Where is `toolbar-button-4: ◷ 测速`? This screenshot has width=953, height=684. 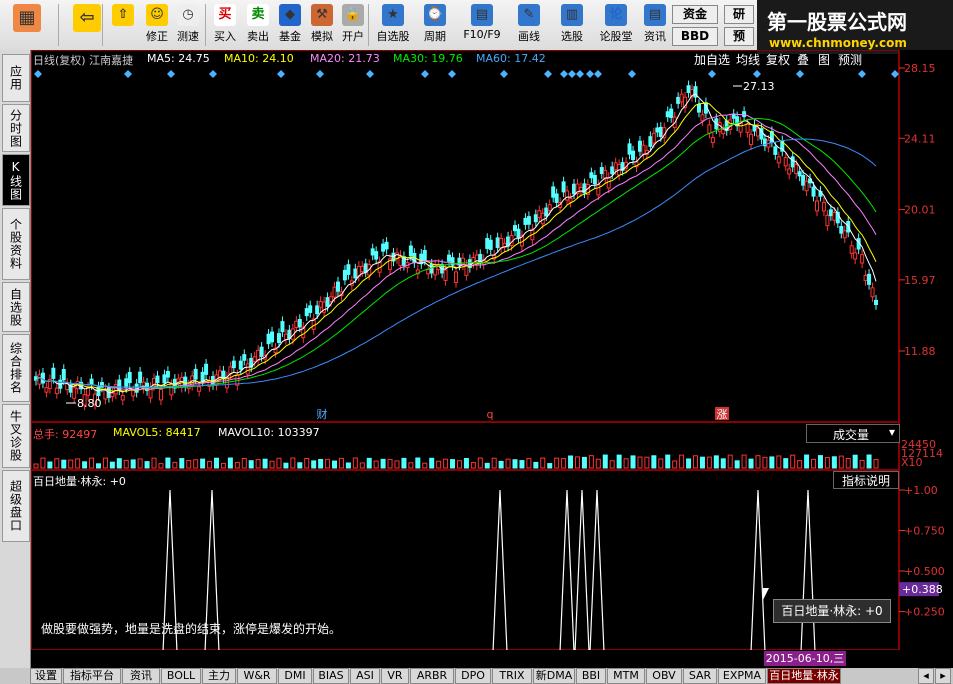
toolbar-button-4: ◷ 测速 is located at coordinates (188, 25).